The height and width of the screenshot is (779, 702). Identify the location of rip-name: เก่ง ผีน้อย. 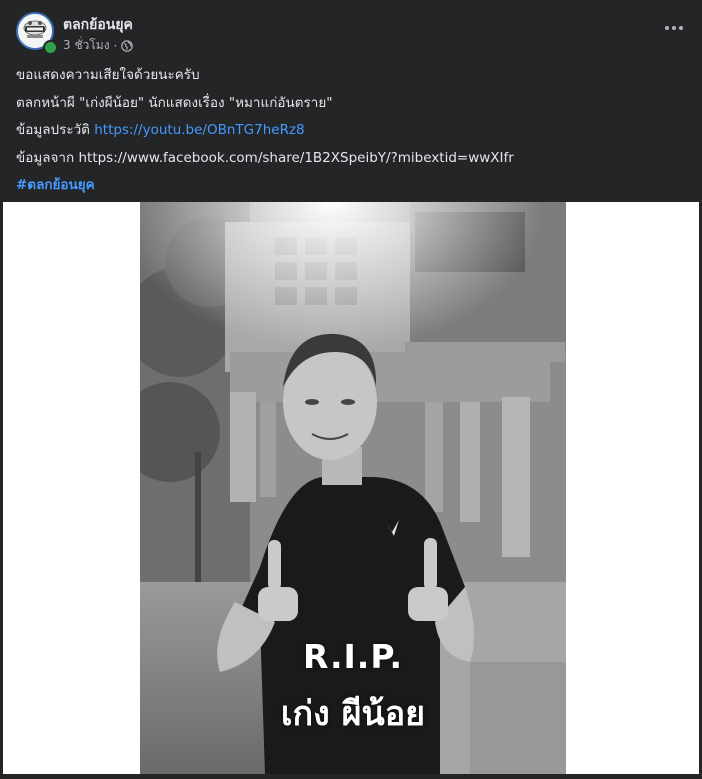
(353, 714).